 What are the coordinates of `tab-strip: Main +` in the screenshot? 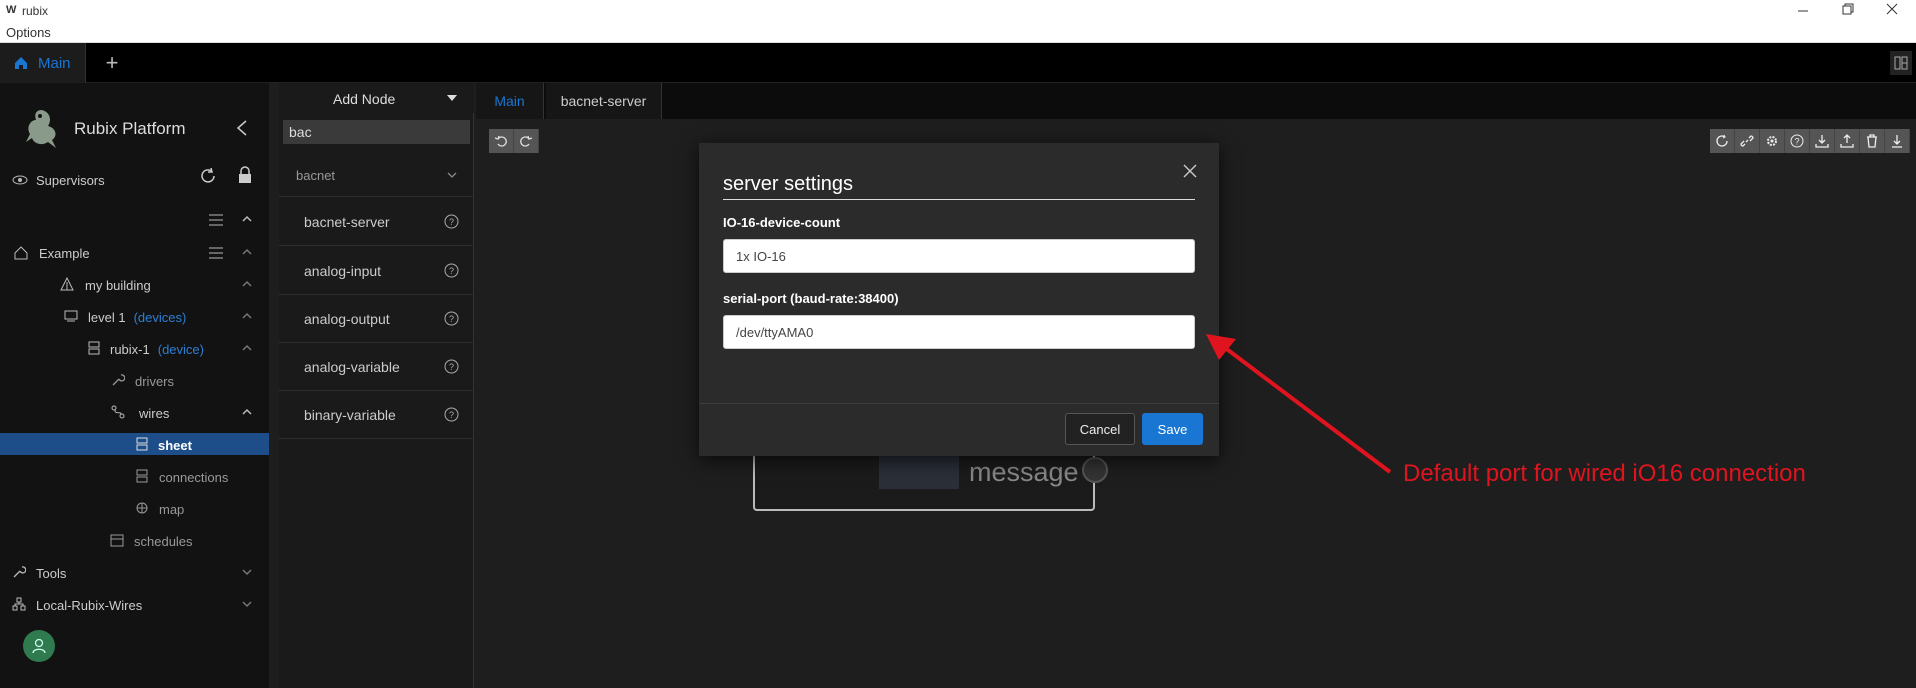 It's located at (958, 63).